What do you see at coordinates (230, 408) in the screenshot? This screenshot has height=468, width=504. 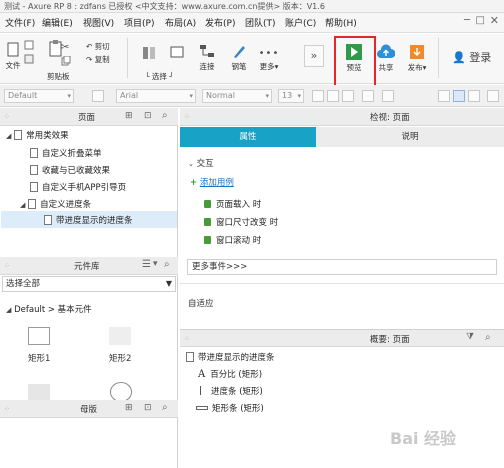 I see `outline-item: 矩形条 (矩形)` at bounding box center [230, 408].